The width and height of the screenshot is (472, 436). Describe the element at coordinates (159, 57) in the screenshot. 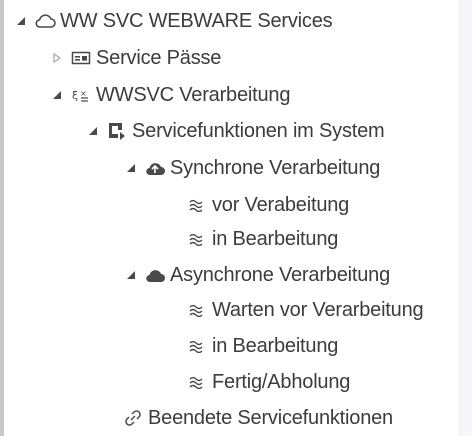

I see `tree-node-label: Service Pässe` at that location.